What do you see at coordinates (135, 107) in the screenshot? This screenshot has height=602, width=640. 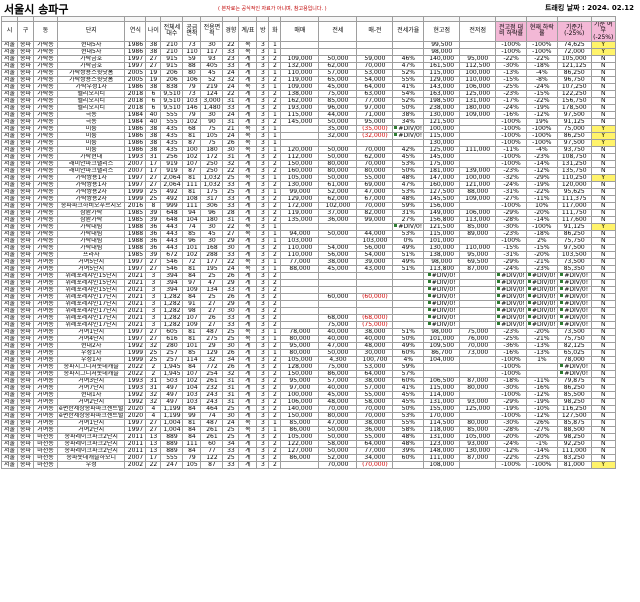 I see `table-cell: 2018` at bounding box center [135, 107].